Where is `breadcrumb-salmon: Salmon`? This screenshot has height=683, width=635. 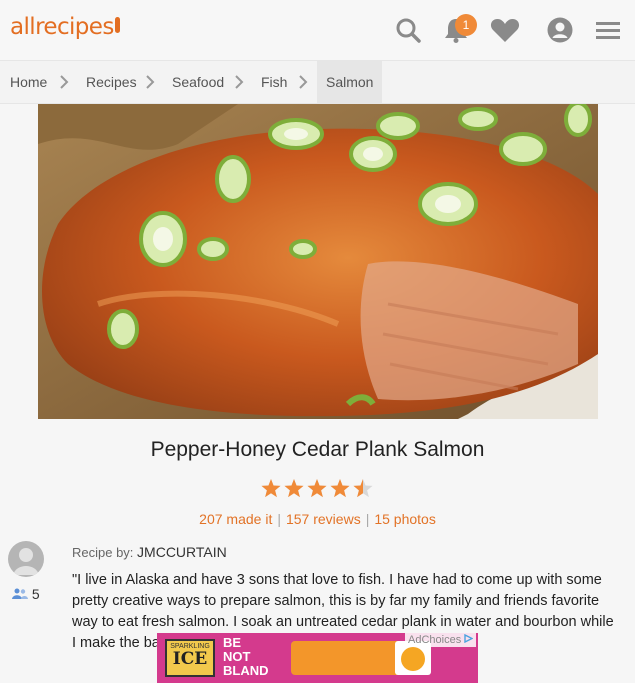 breadcrumb-salmon: Salmon is located at coordinates (350, 82).